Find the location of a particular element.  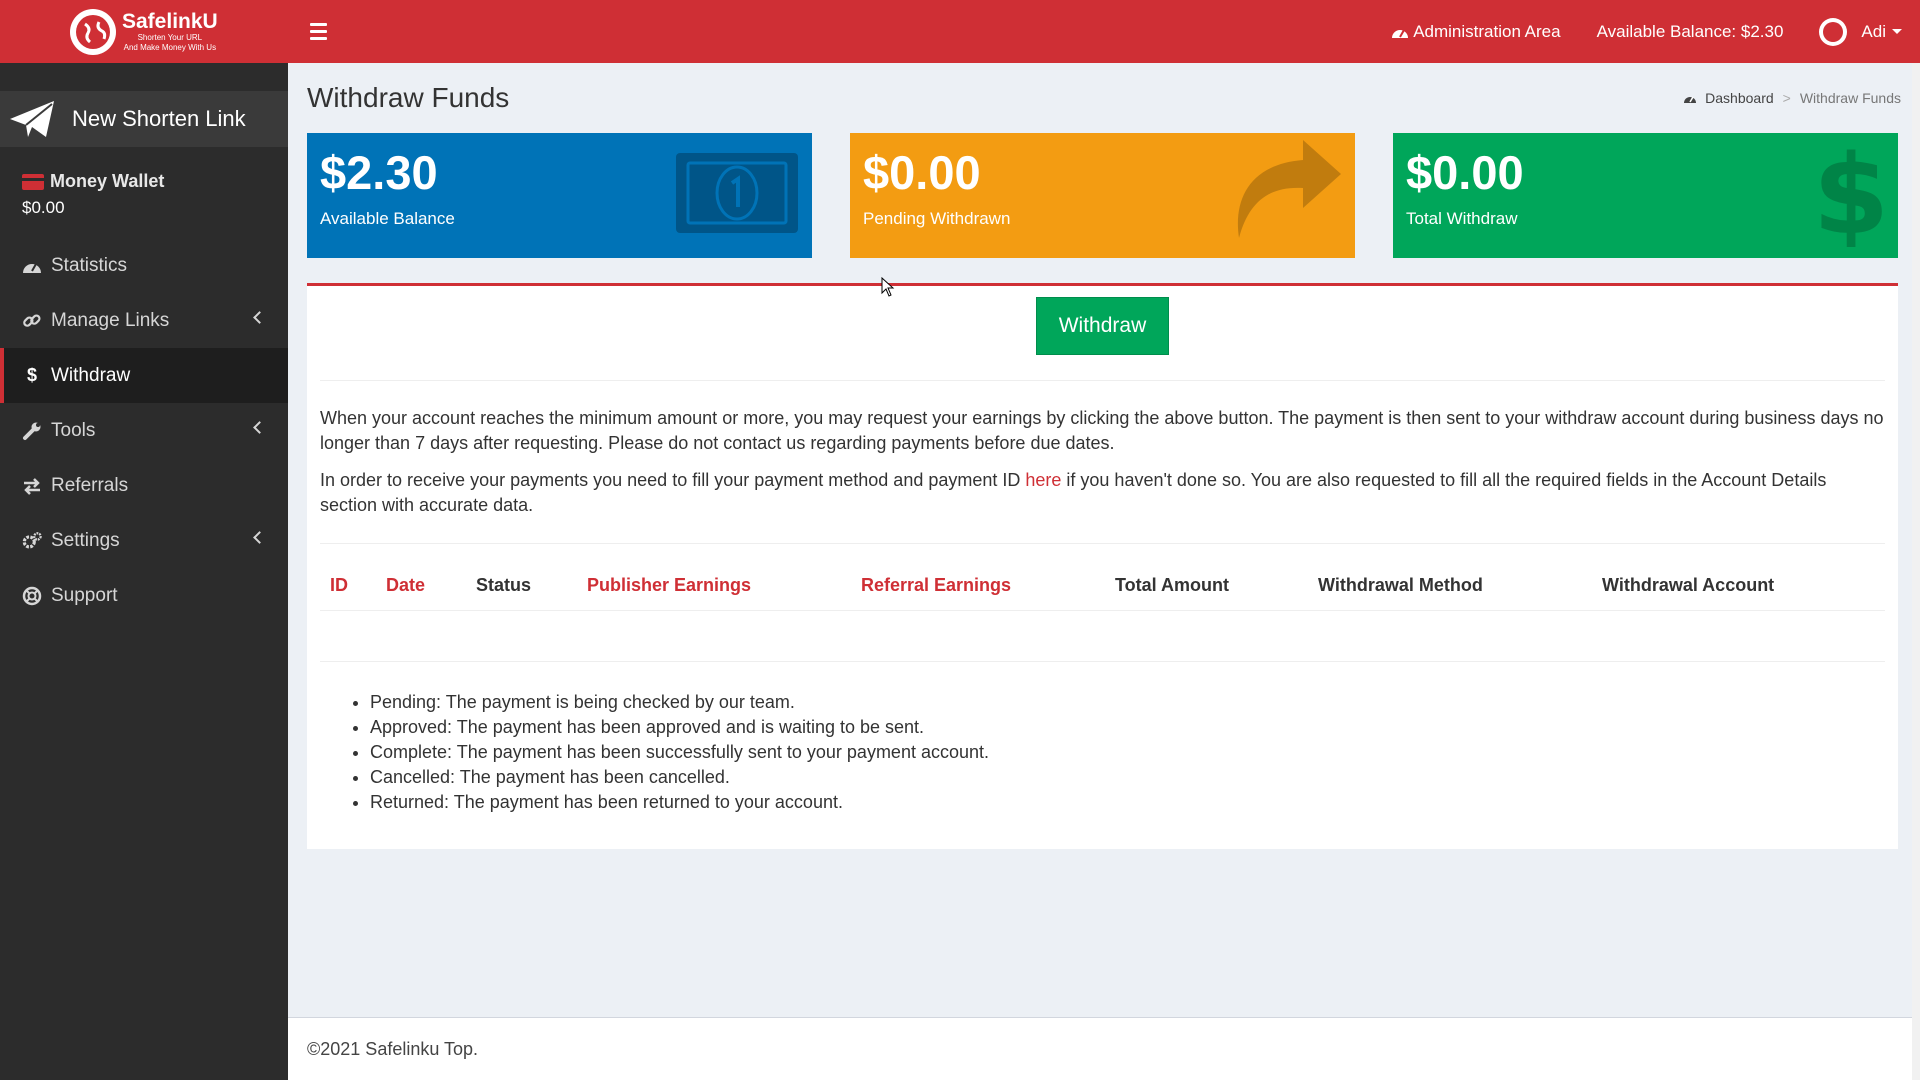

breadcrumb-current: Withdraw Funds is located at coordinates (1850, 98).